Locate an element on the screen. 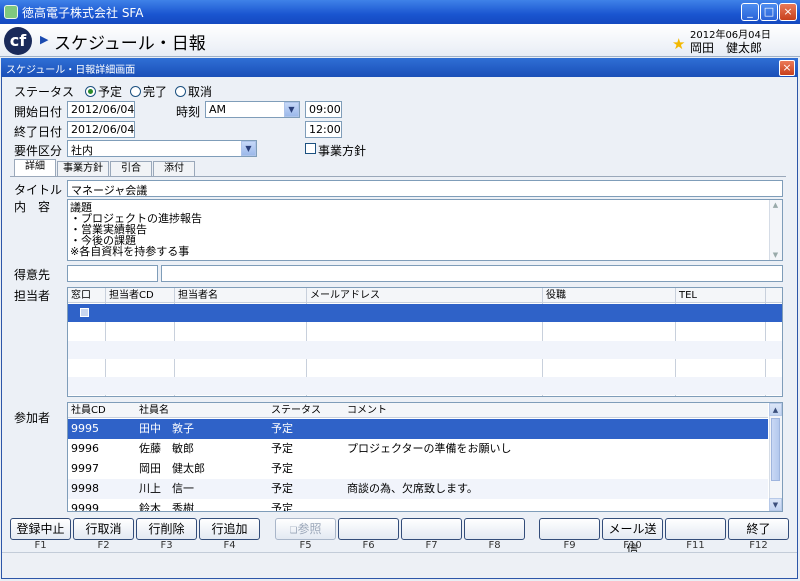 The width and height of the screenshot is (800, 581). customer-code-input is located at coordinates (112, 273).